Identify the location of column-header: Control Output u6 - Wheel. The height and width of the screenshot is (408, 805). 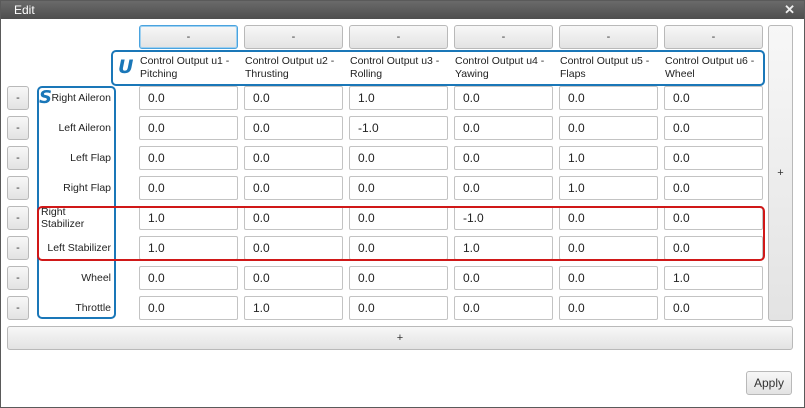
(710, 67).